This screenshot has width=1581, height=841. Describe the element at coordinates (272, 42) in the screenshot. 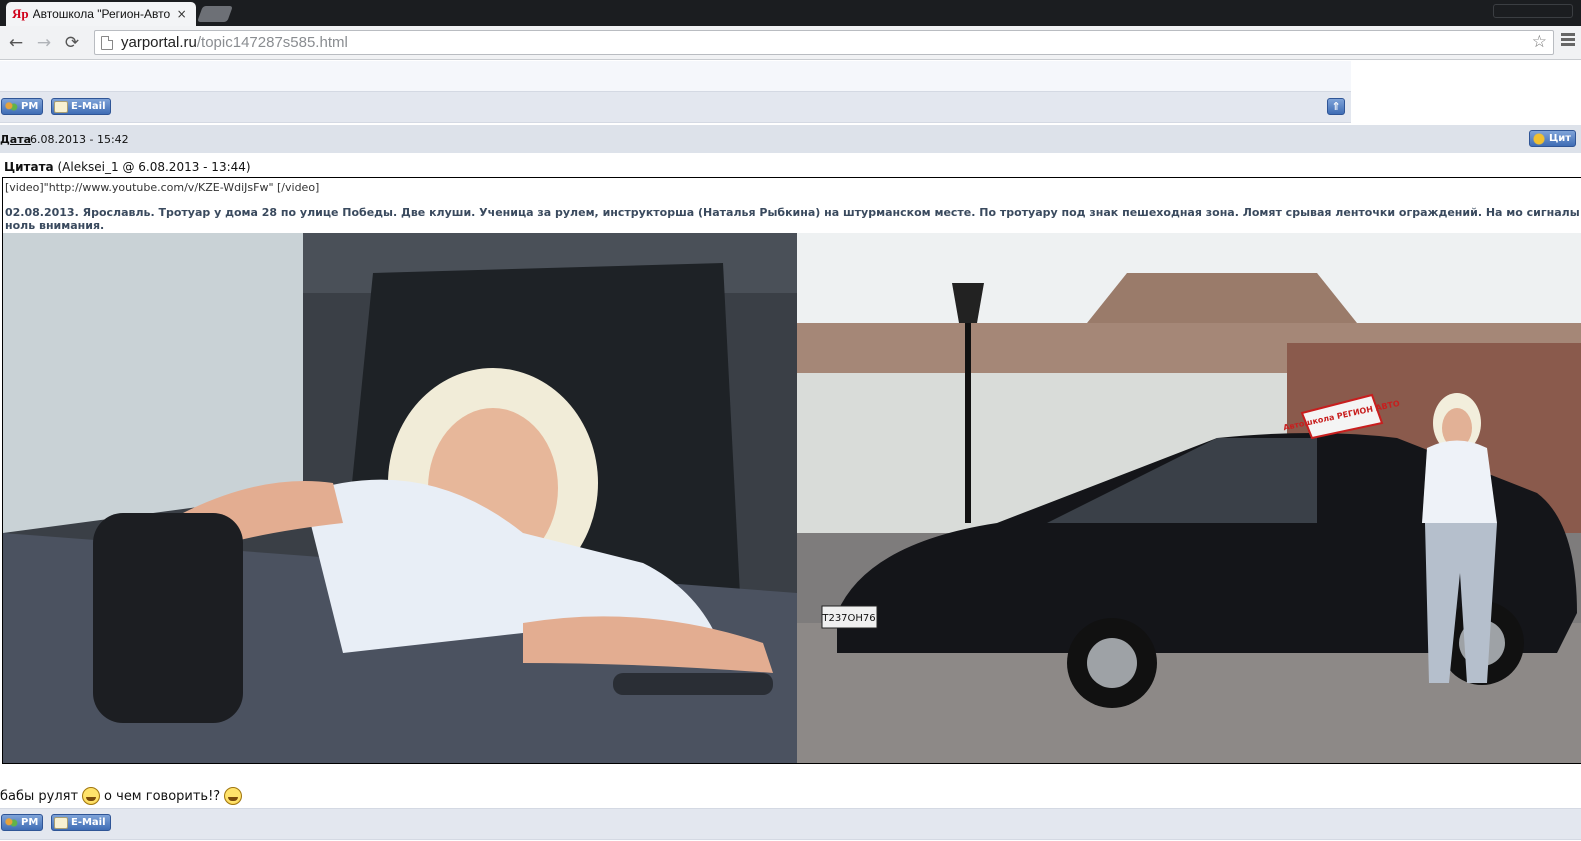

I see `url-path: /topic147287s585.html` at that location.